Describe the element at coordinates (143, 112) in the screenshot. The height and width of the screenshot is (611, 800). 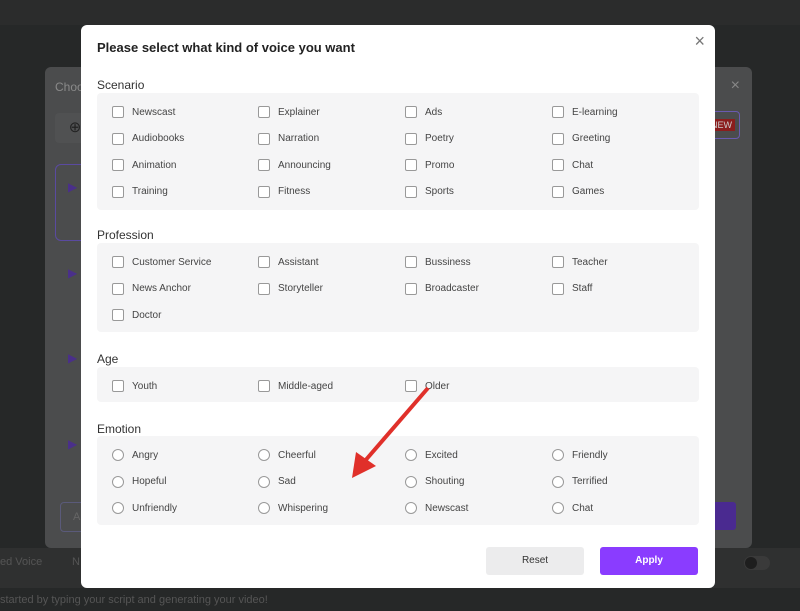
I see `checkbox-newscast: Newscast` at that location.